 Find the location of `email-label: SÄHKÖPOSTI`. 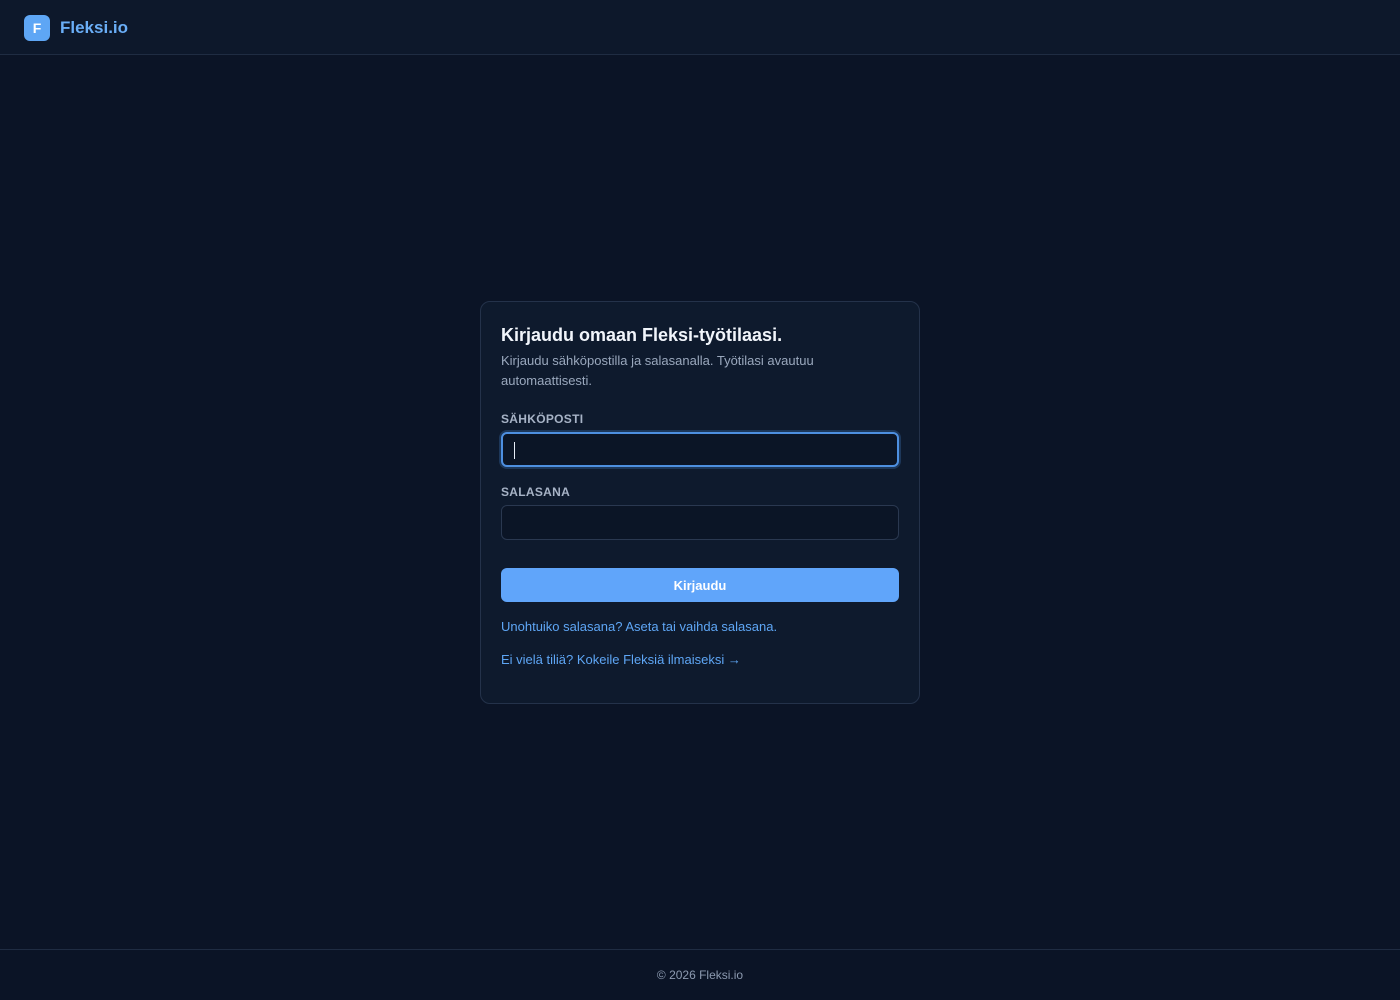

email-label: SÄHKÖPOSTI is located at coordinates (542, 419).